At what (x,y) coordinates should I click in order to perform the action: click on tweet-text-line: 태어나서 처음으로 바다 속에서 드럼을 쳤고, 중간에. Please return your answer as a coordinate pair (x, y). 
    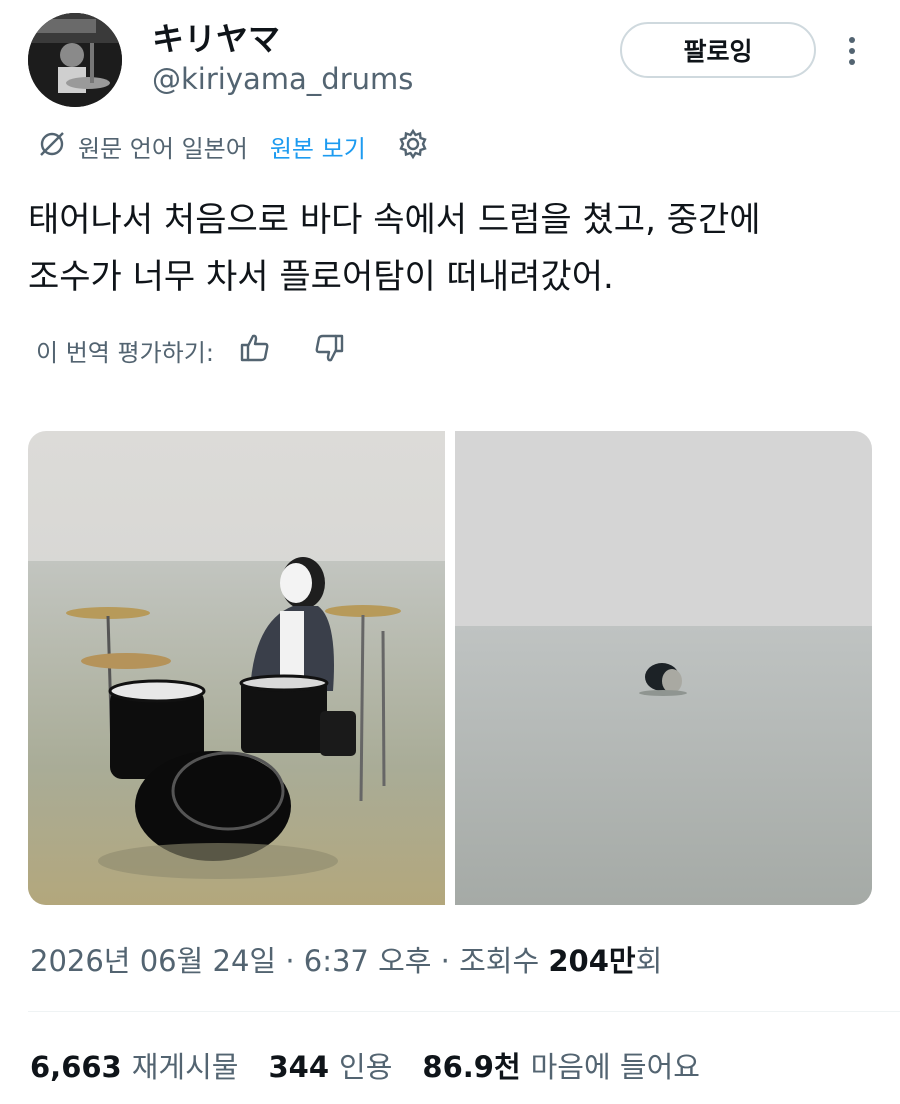
    Looking at the image, I should click on (394, 220).